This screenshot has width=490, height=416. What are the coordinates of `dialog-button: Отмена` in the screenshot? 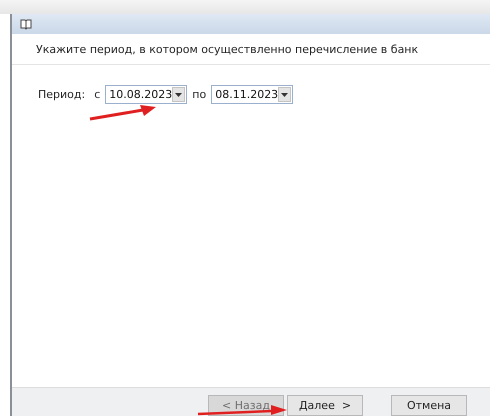 It's located at (429, 405).